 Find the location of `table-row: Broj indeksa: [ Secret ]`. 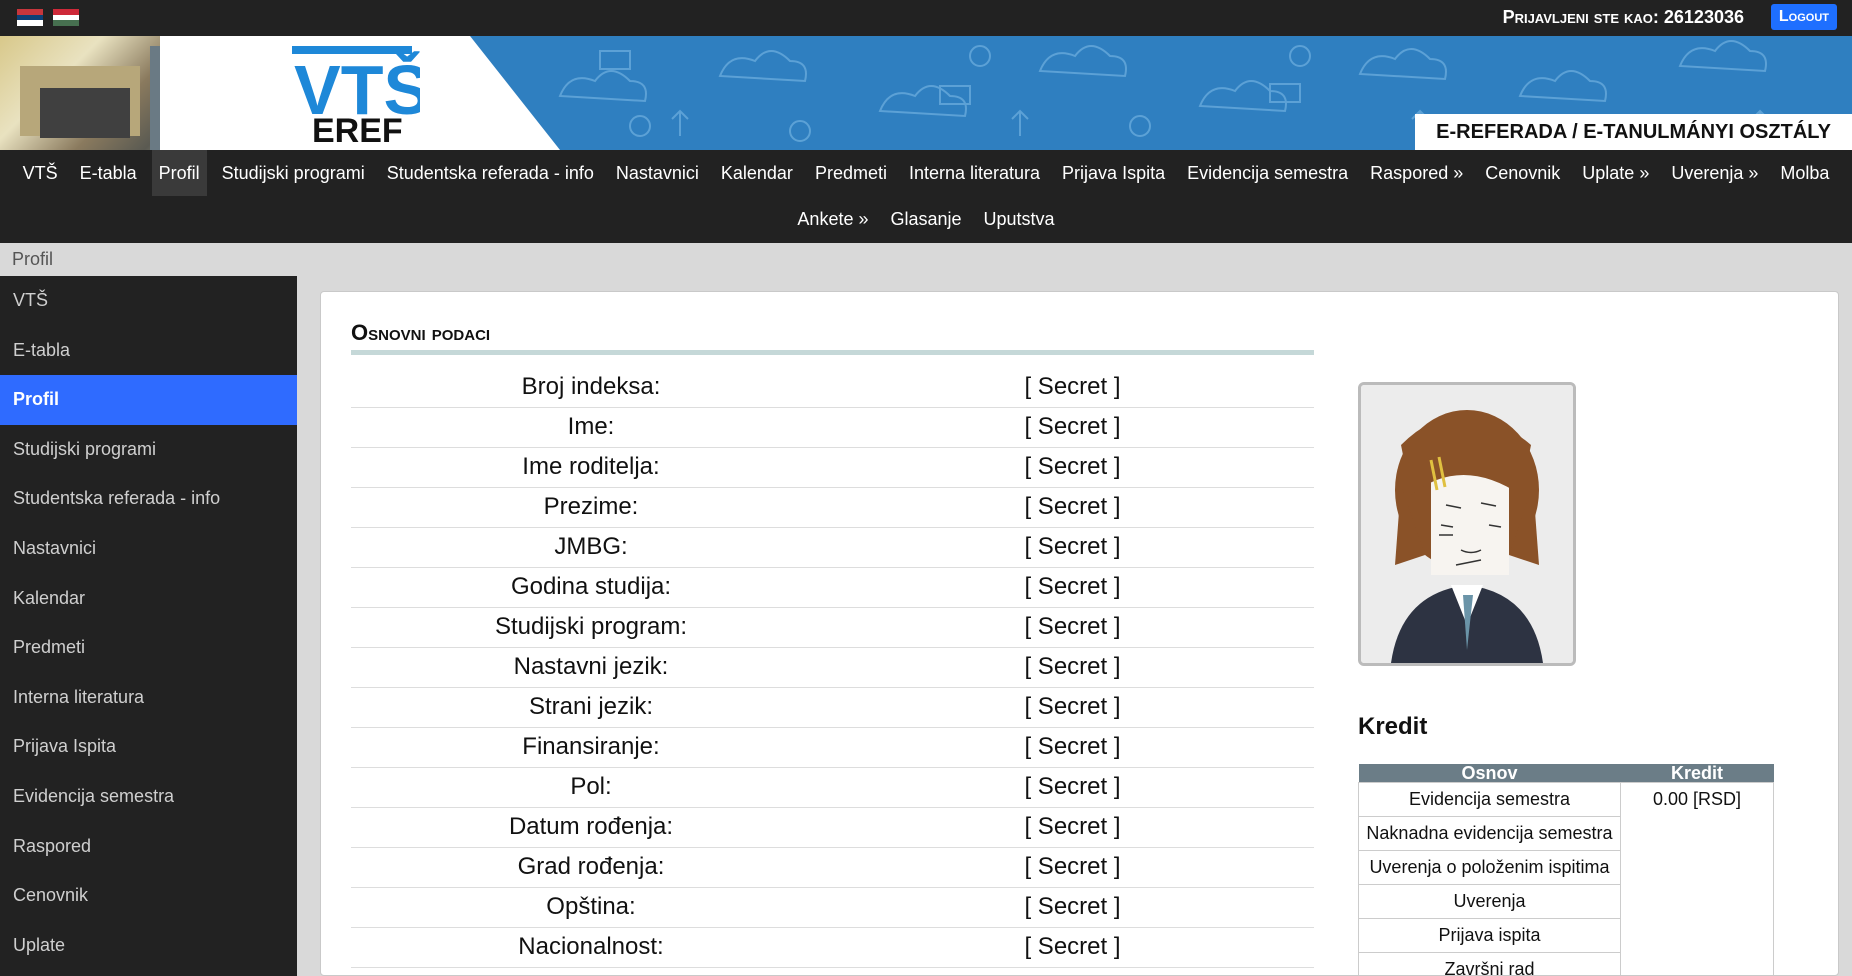

table-row: Broj indeksa: [ Secret ] is located at coordinates (832, 387).